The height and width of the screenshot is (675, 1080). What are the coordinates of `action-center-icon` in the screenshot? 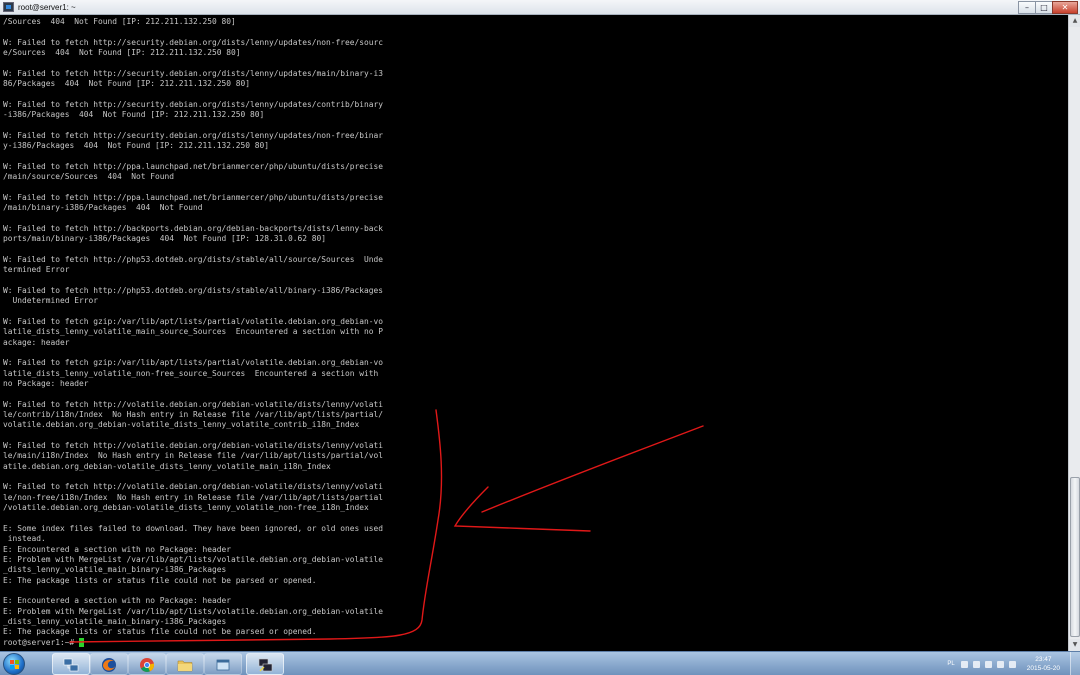 It's located at (976, 664).